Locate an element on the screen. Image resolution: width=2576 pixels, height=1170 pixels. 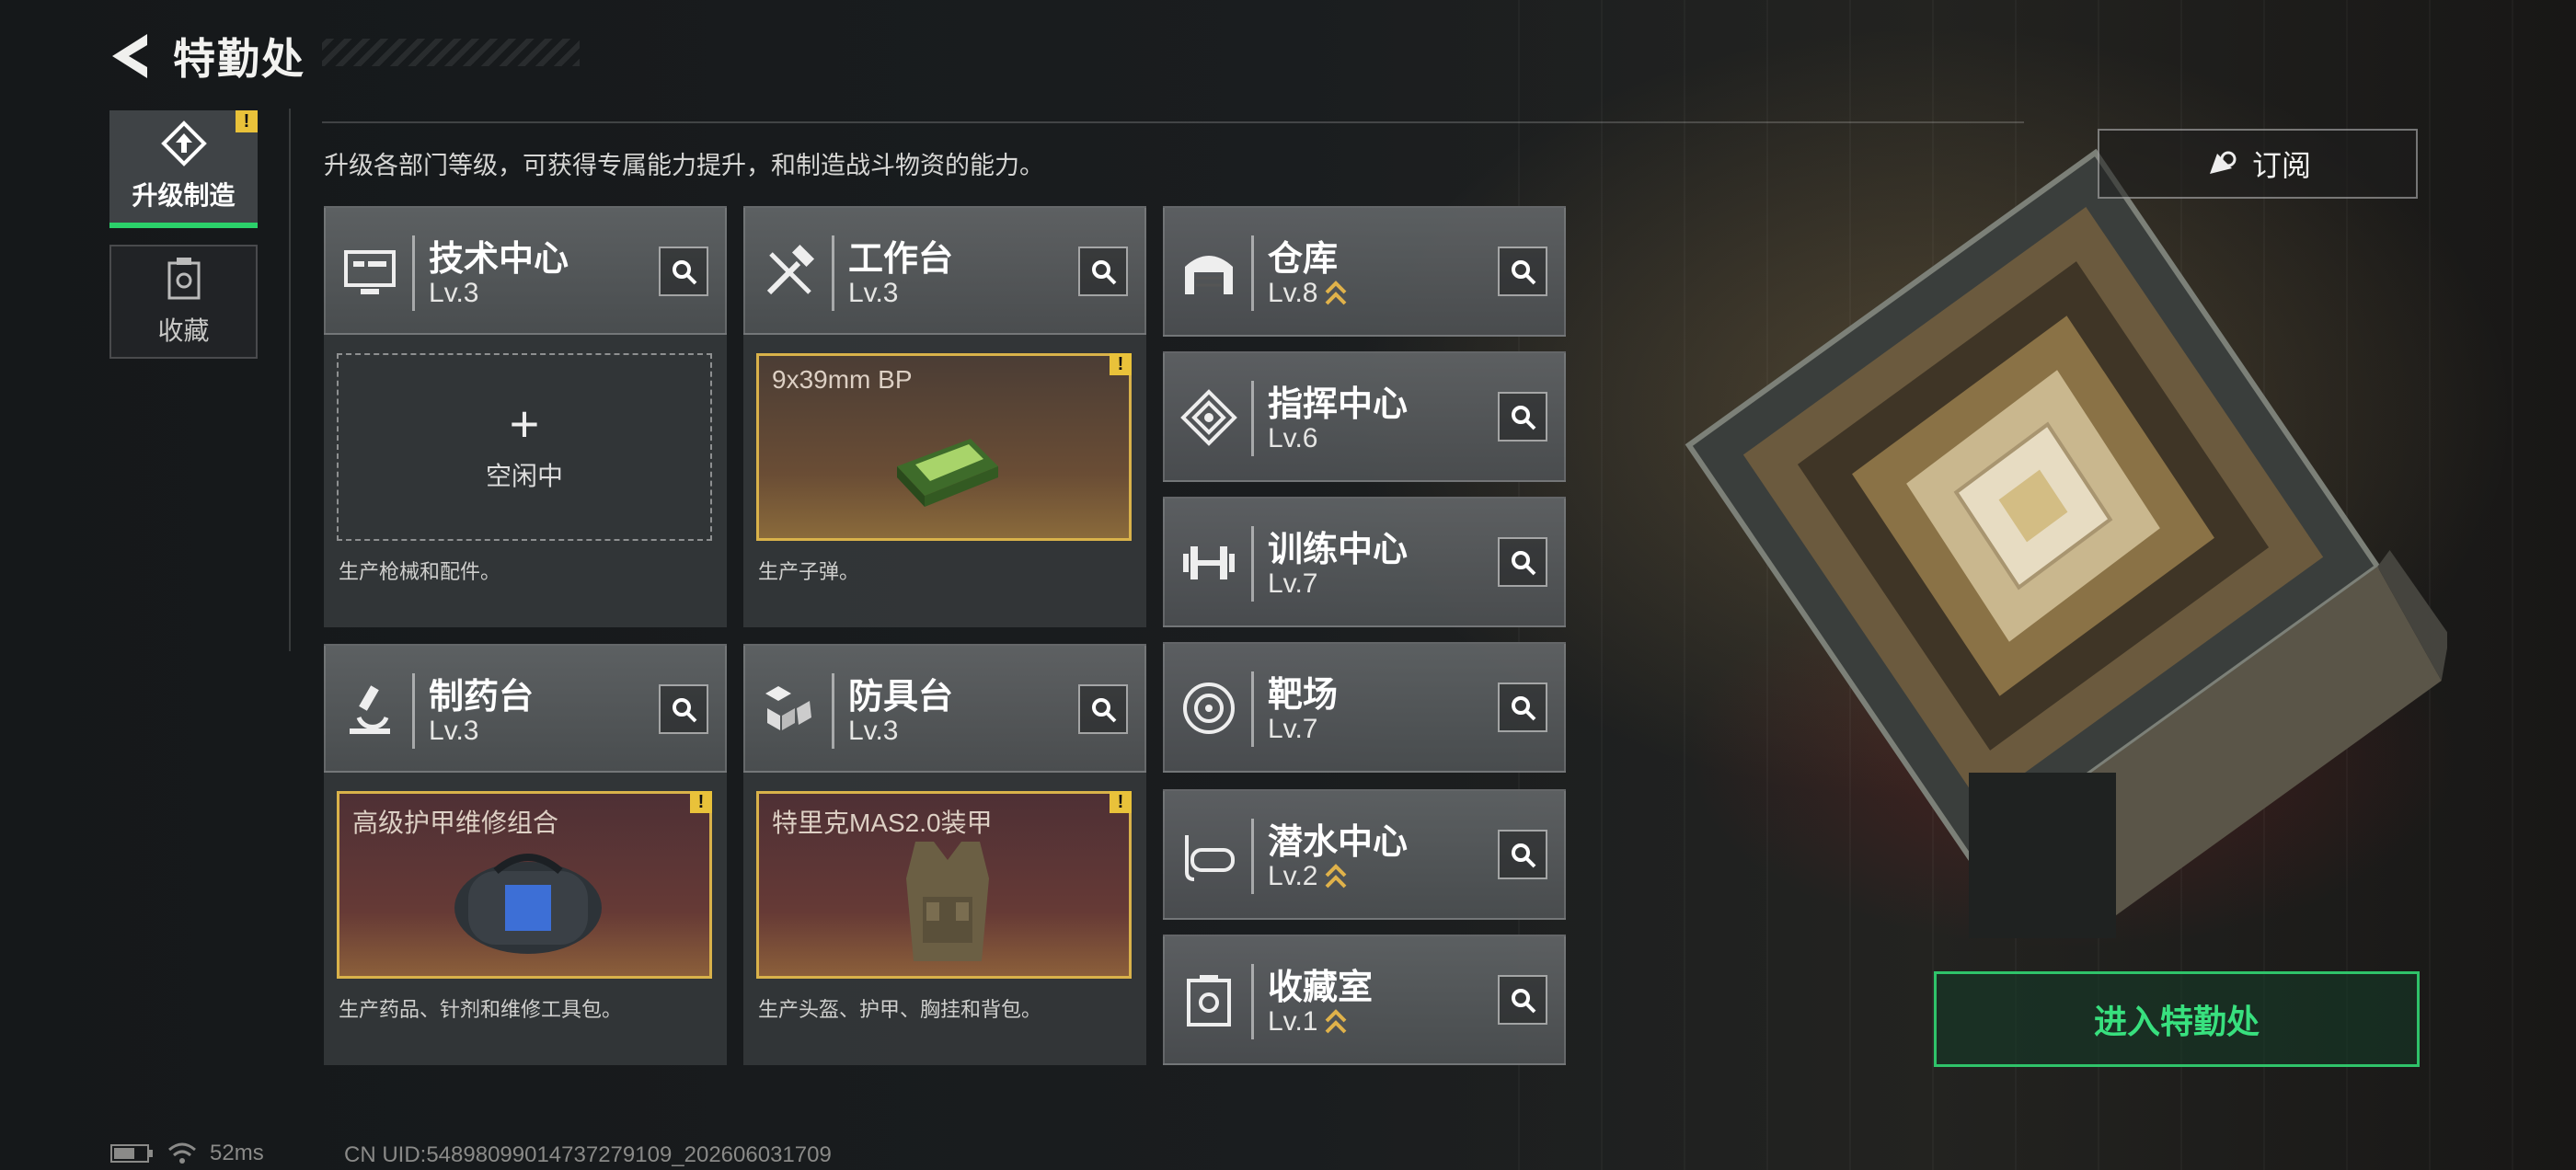
title-decoration is located at coordinates (451, 52).